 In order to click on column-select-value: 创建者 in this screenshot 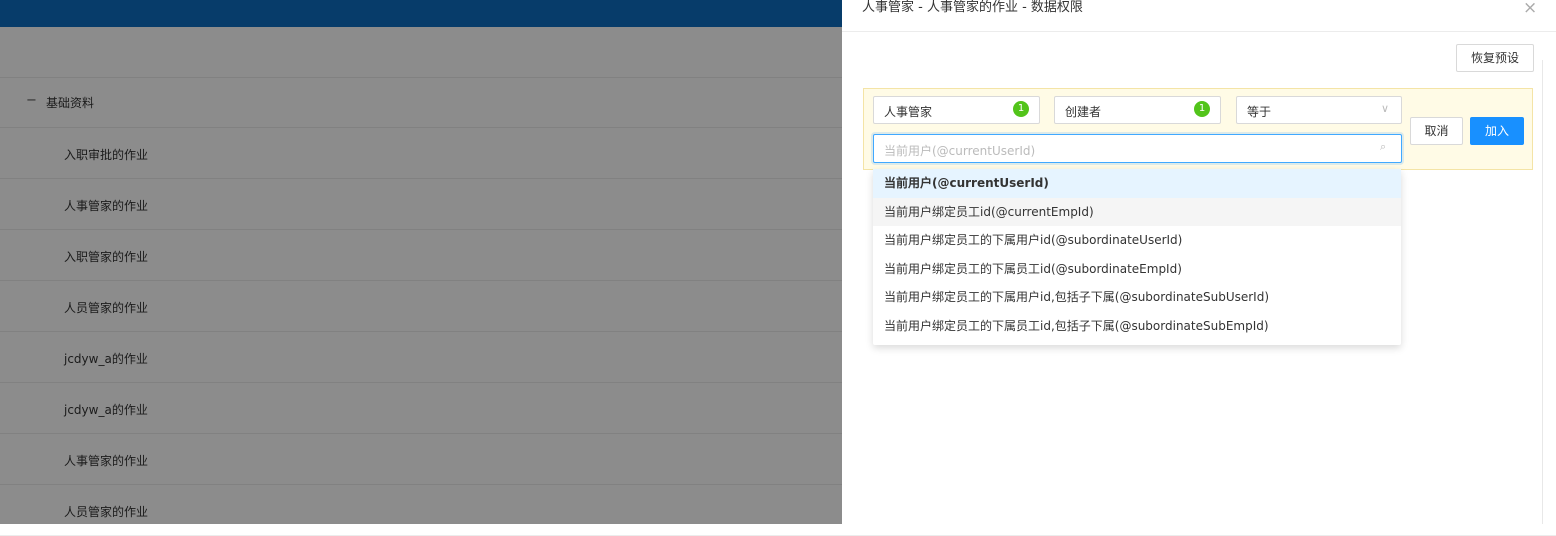, I will do `click(1083, 112)`.